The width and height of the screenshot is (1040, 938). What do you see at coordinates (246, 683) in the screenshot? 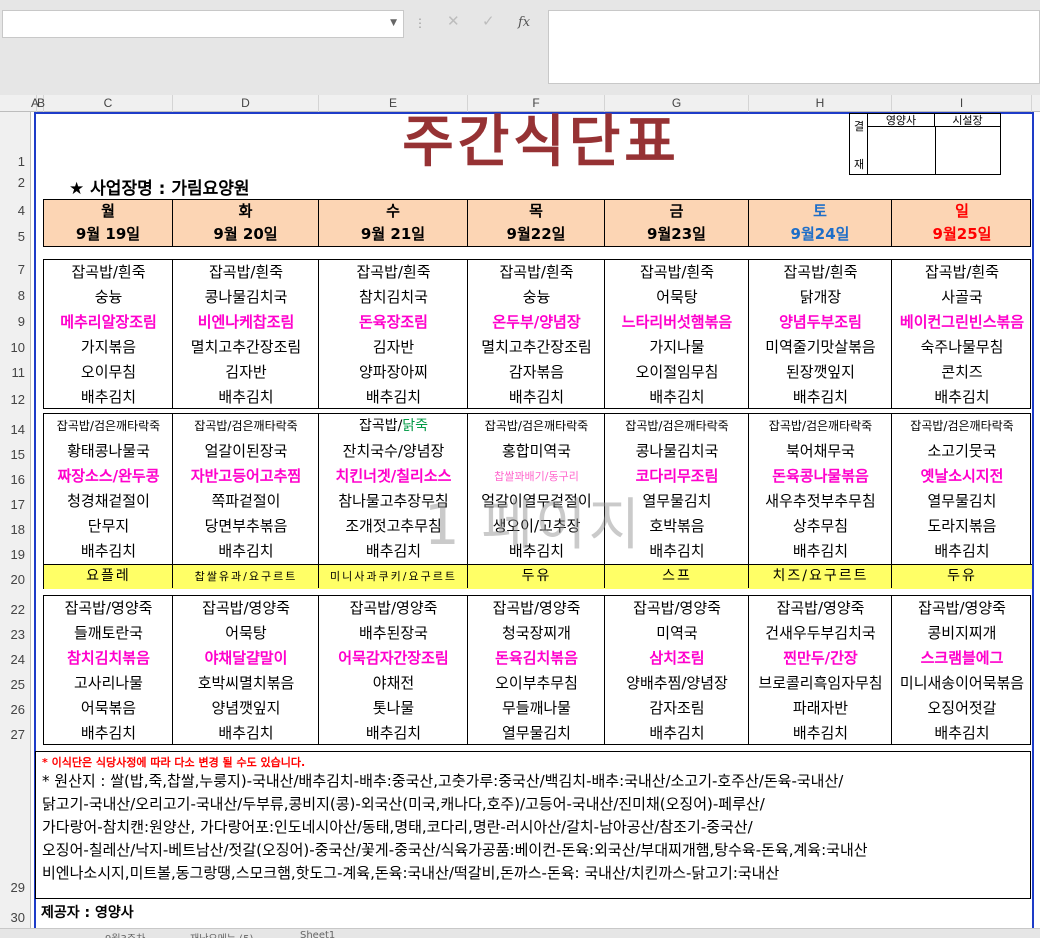
I see `menu-item: 호박씨멸치볶음` at bounding box center [246, 683].